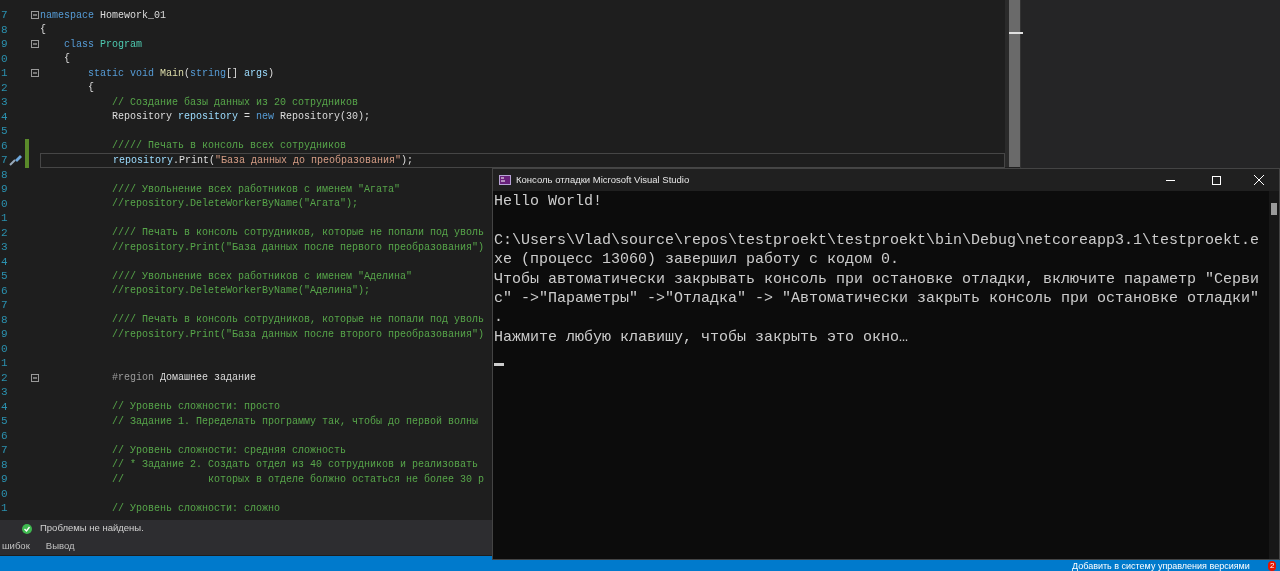 This screenshot has height=571, width=1280. Describe the element at coordinates (1272, 566) in the screenshot. I see `notification-badge: 2` at that location.